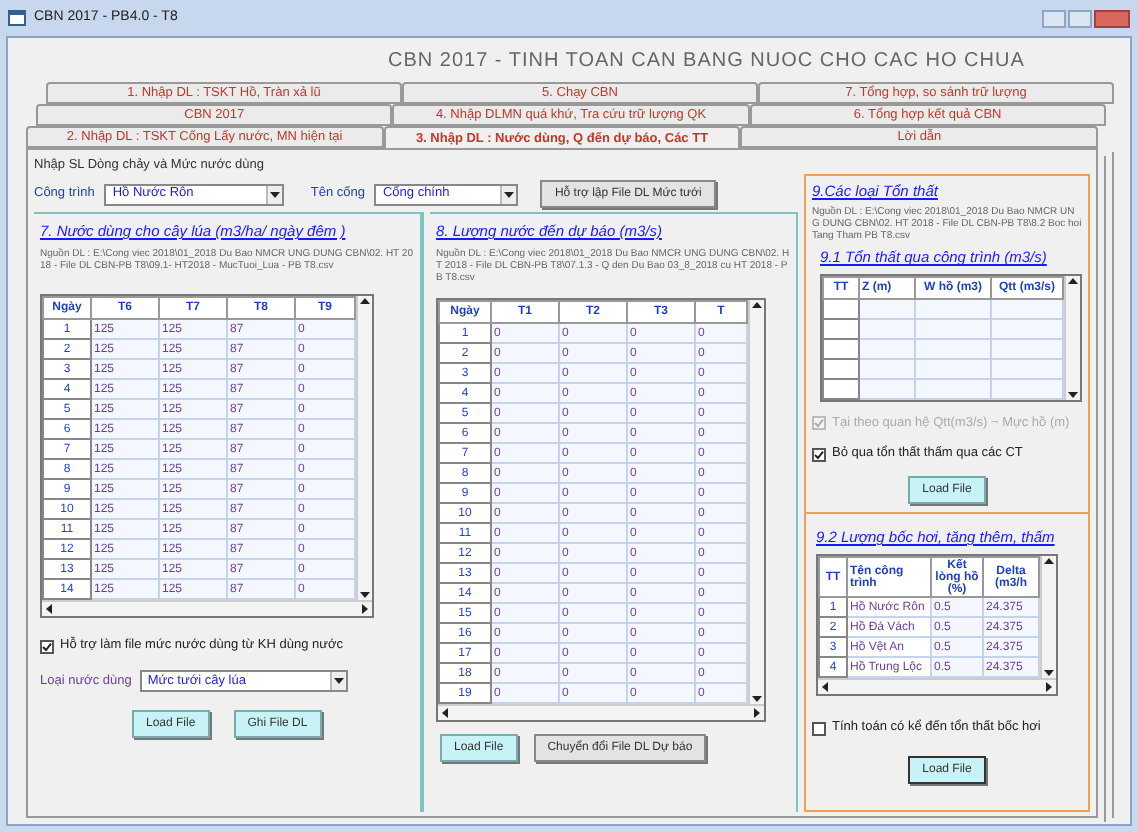  Describe the element at coordinates (17, 18) in the screenshot. I see `app-icon` at that location.